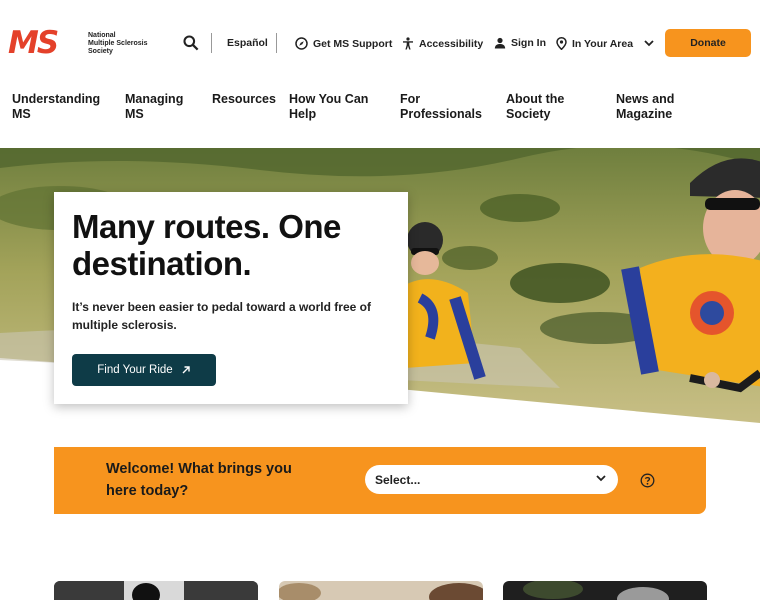  Describe the element at coordinates (451, 43) in the screenshot. I see `accessibility-label: Accessibility` at that location.